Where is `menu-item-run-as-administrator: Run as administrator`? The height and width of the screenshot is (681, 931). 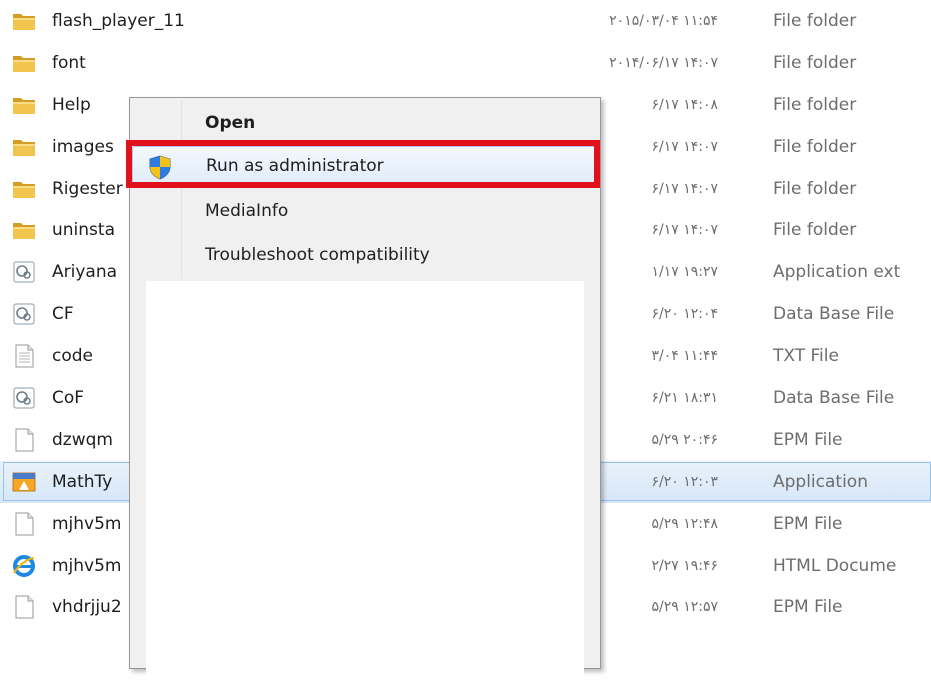 menu-item-run-as-administrator: Run as administrator is located at coordinates (364, 166).